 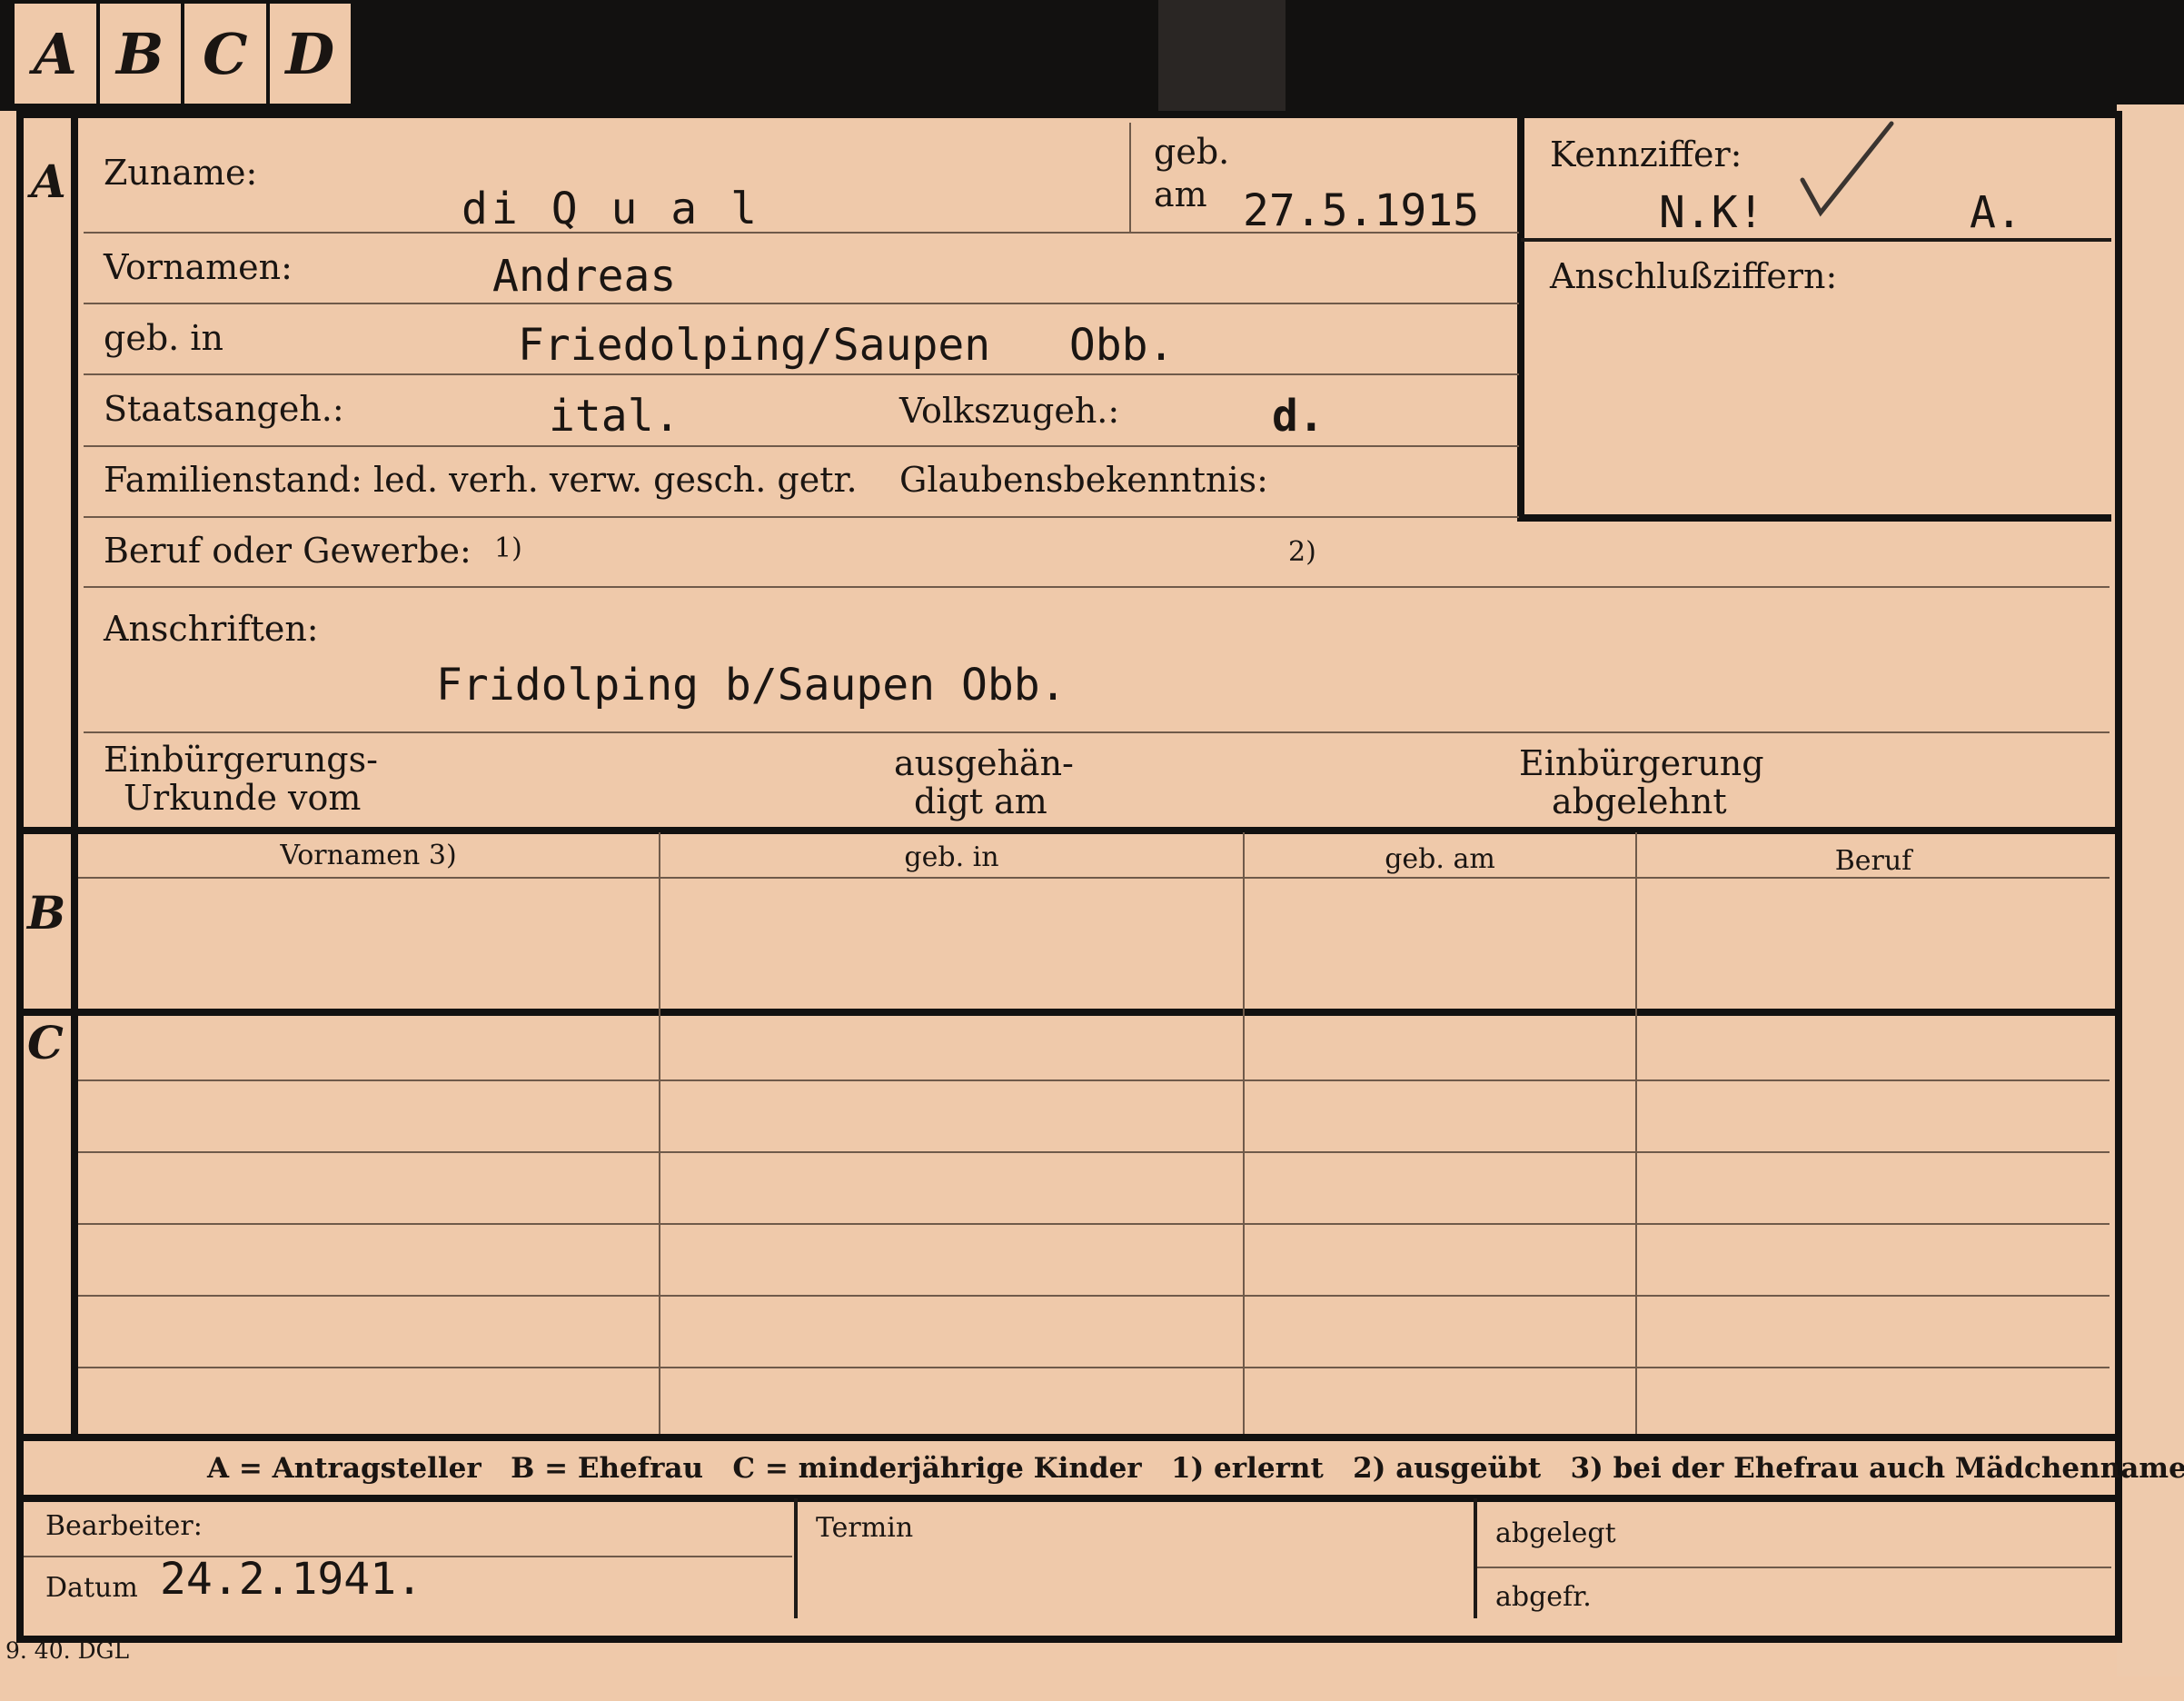 I want to click on abgefr-label: abgefr., so click(x=1543, y=1597).